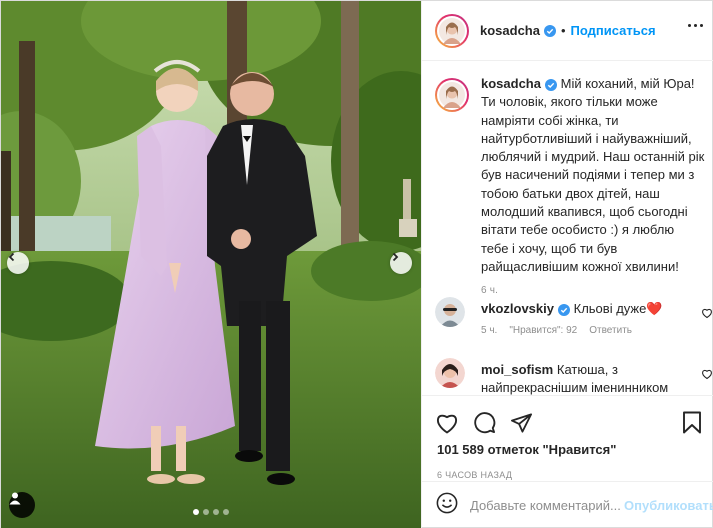 This screenshot has height=528, width=713. What do you see at coordinates (15, 498) in the screenshot?
I see `user-tag-icon` at bounding box center [15, 498].